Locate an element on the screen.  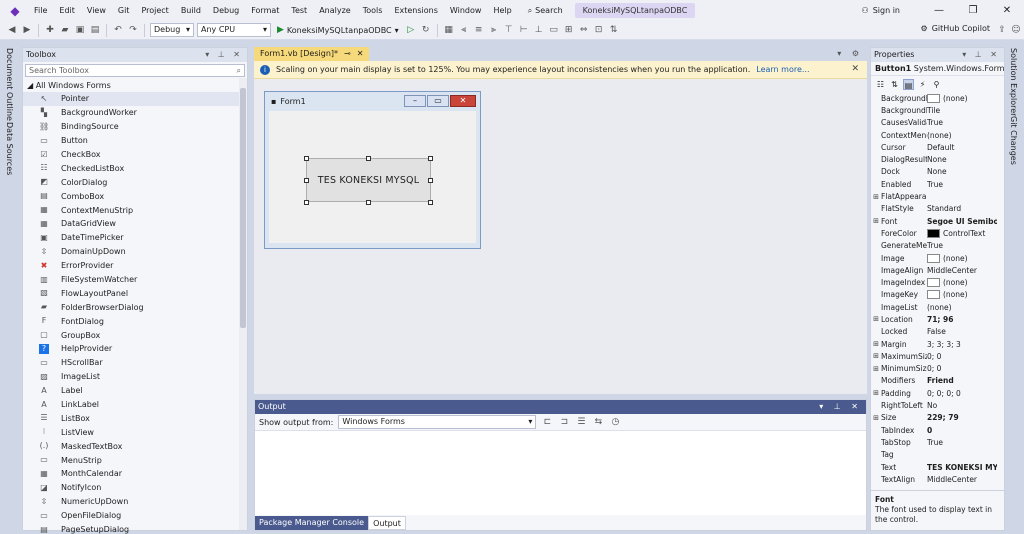
toolbox-item-errorprovider: ✖ ErrorProvider is located at coordinates (135, 266).